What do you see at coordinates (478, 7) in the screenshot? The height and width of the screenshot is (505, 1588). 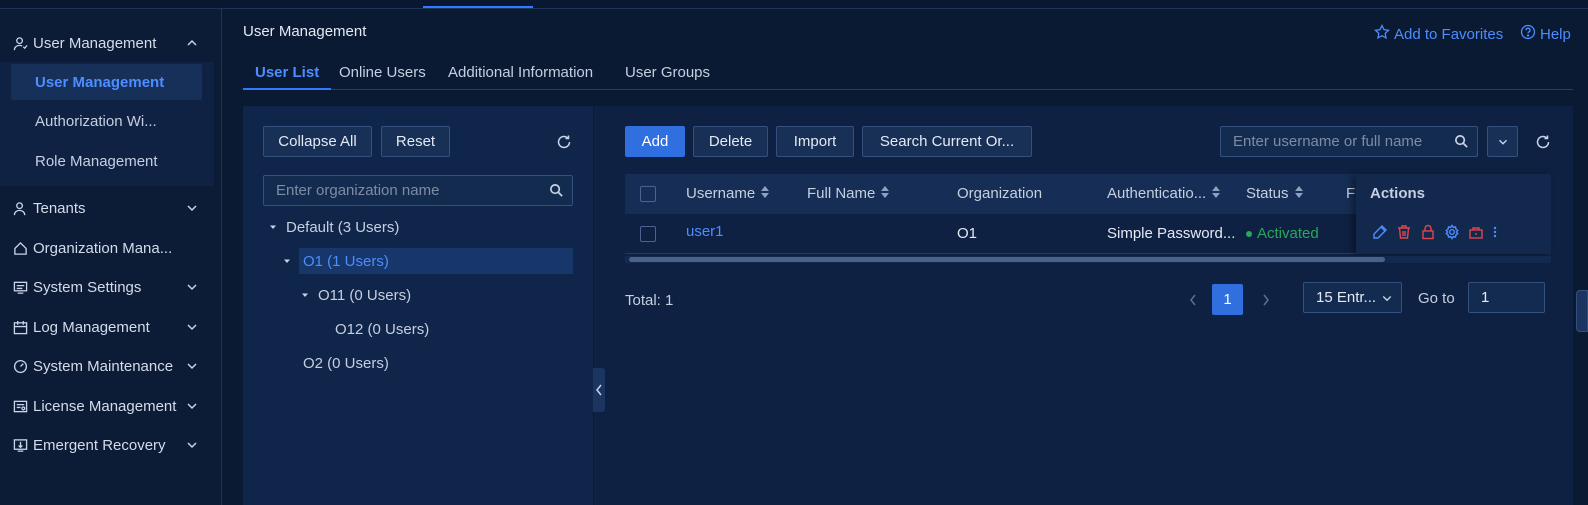 I see `top-active-indicator` at bounding box center [478, 7].